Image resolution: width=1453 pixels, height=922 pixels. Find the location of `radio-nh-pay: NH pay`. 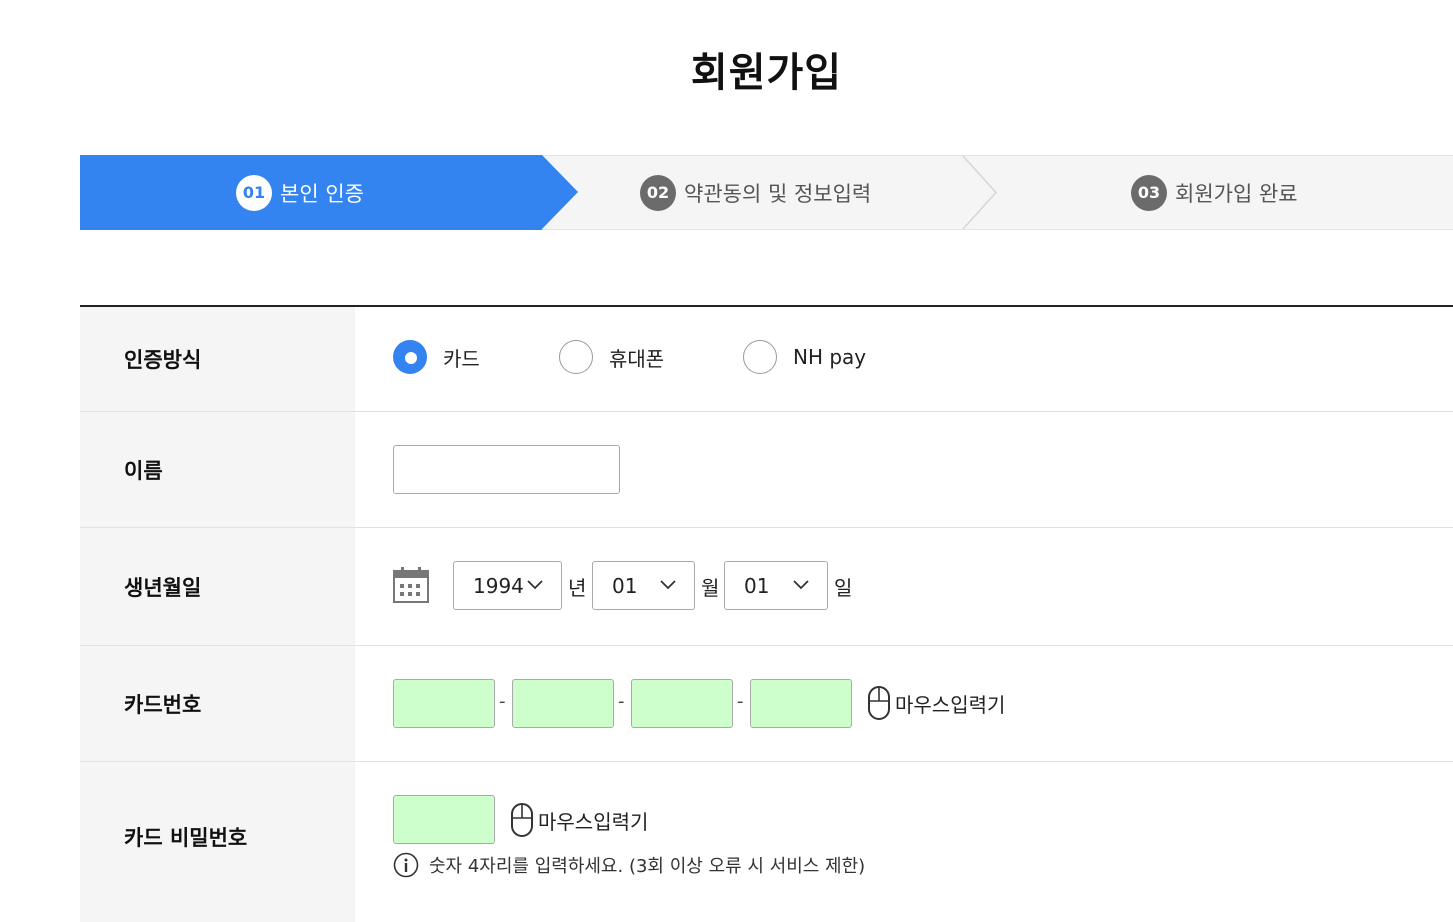

radio-nh-pay: NH pay is located at coordinates (804, 357).